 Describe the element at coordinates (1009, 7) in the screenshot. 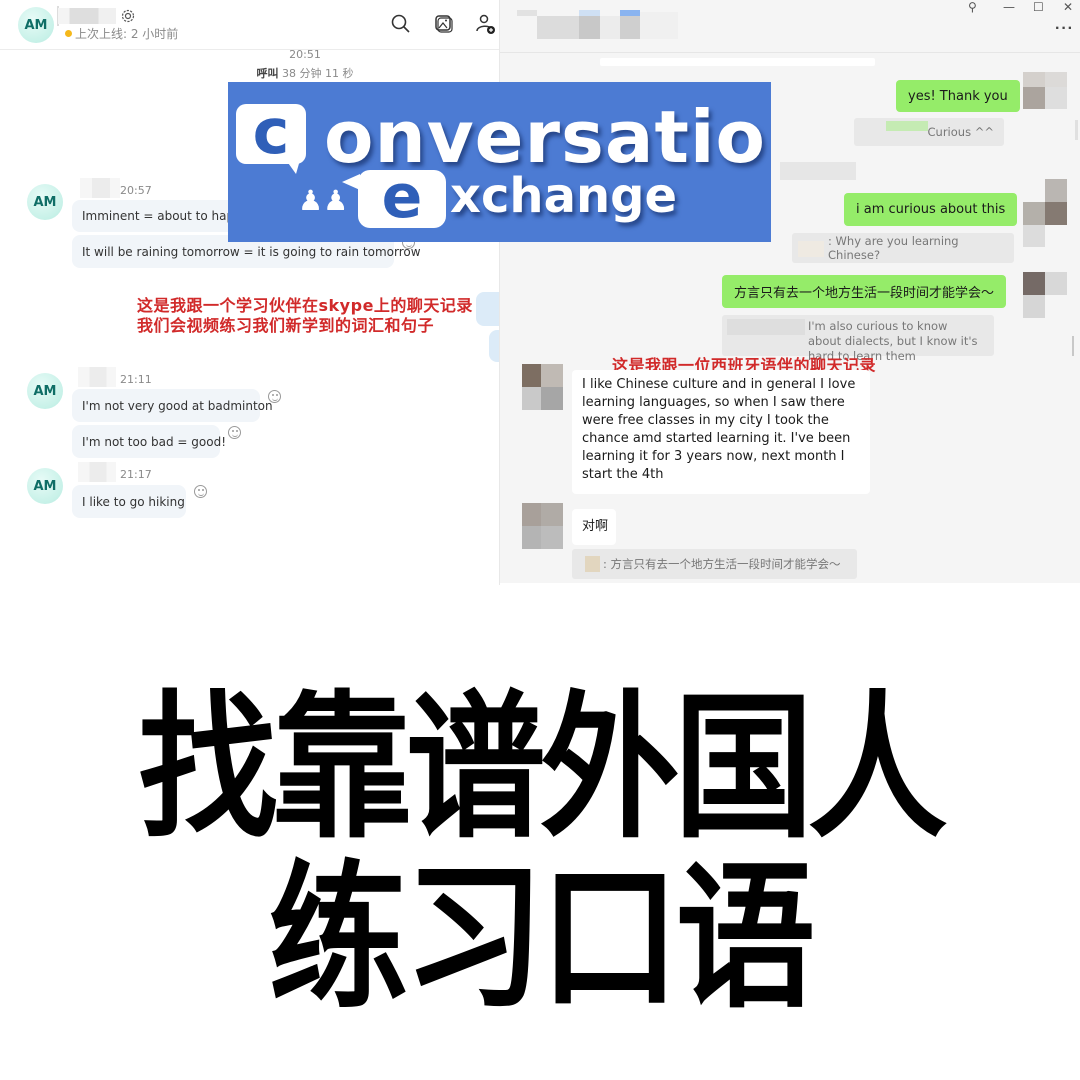

I see `minimize-icon: —` at that location.